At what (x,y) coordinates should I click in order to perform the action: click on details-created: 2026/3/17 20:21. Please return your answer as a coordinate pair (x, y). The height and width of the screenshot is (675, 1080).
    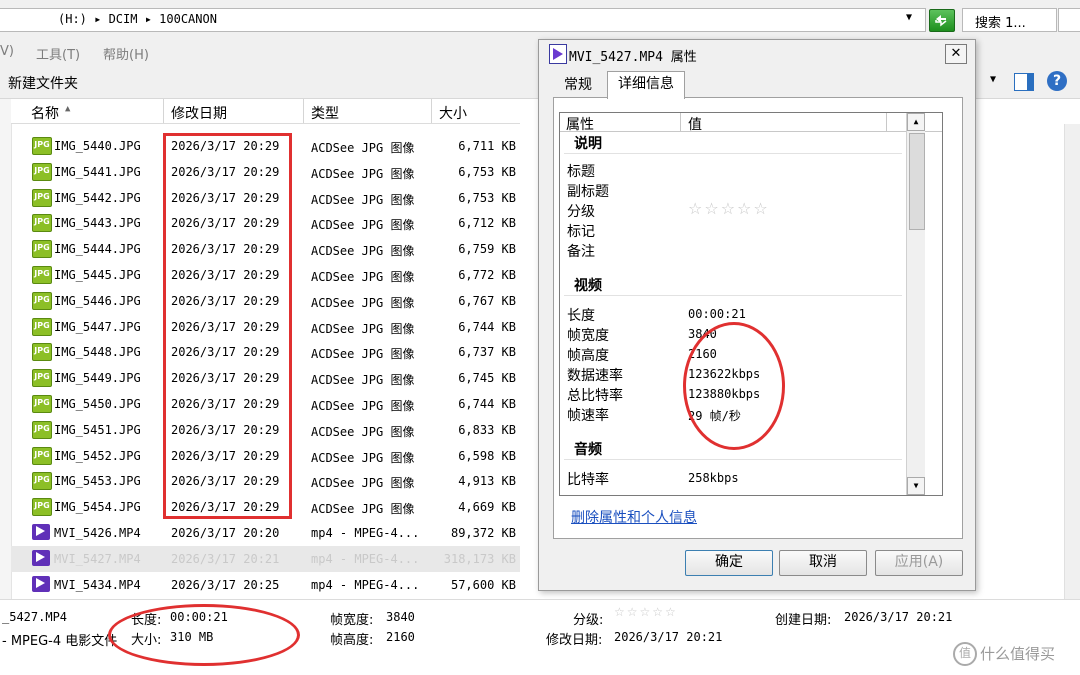
    Looking at the image, I should click on (898, 617).